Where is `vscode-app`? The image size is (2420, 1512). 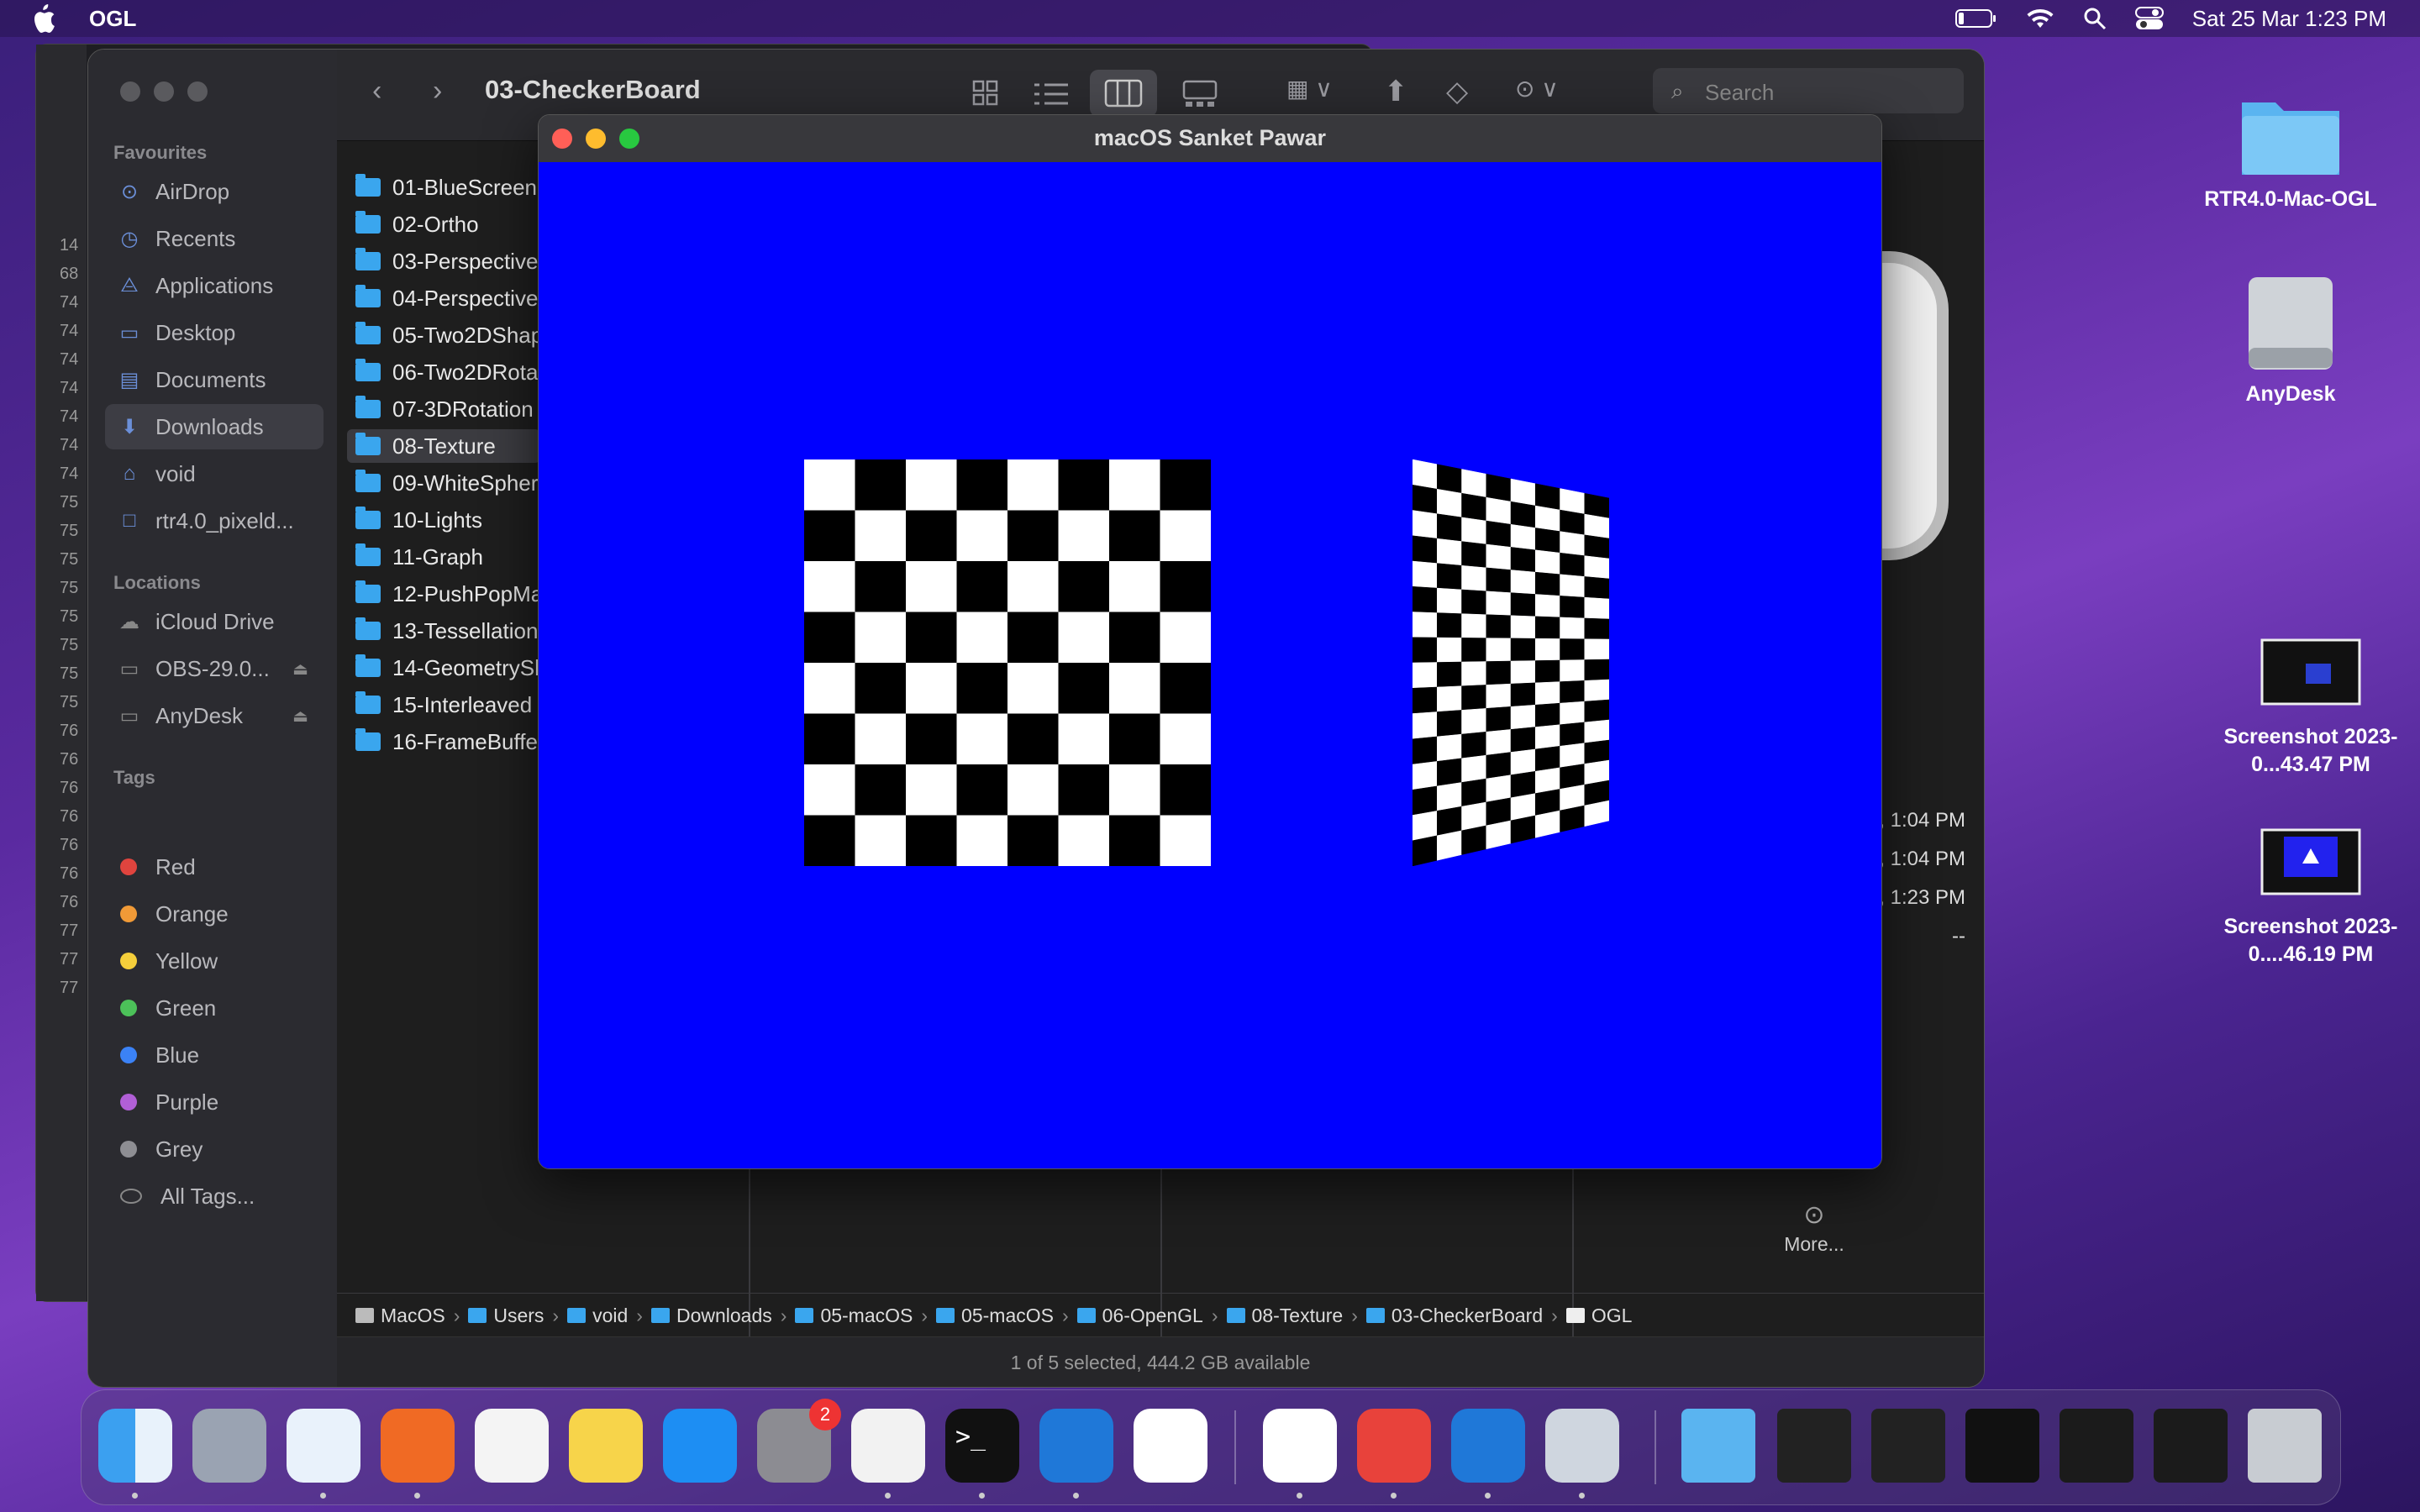
vscode-app is located at coordinates (1170, 1446).